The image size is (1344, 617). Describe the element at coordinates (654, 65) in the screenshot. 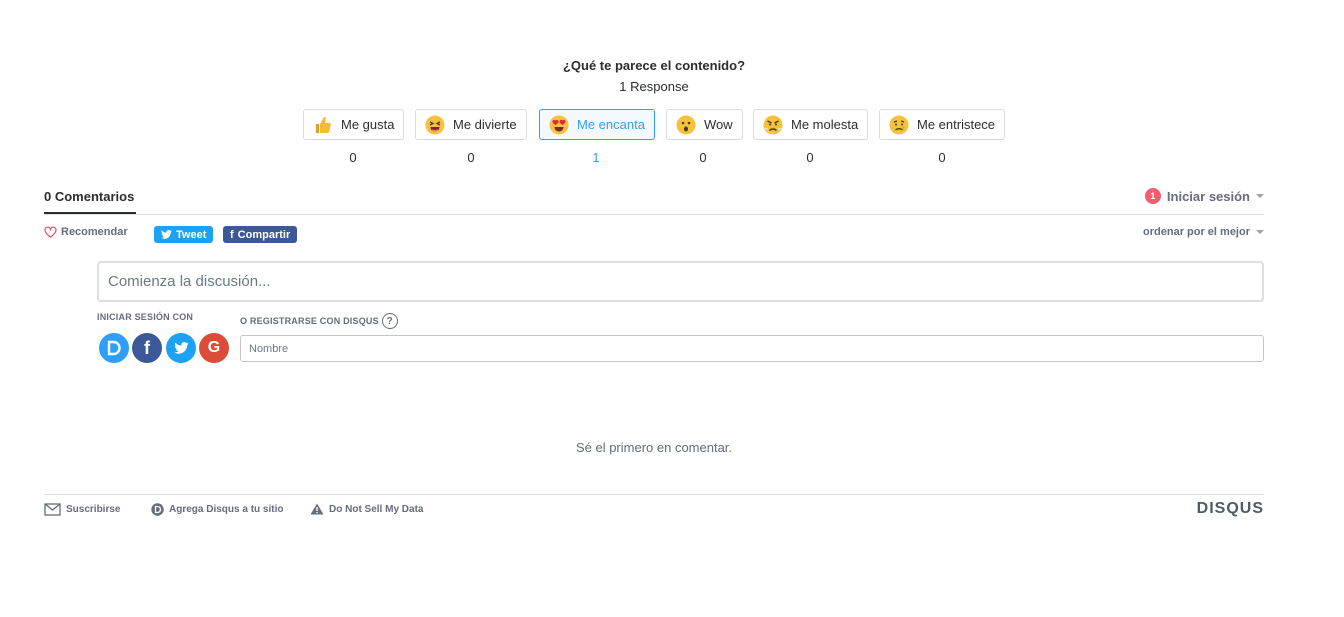

I see `reactions-title: ¿Qué te parece el contenido?` at that location.